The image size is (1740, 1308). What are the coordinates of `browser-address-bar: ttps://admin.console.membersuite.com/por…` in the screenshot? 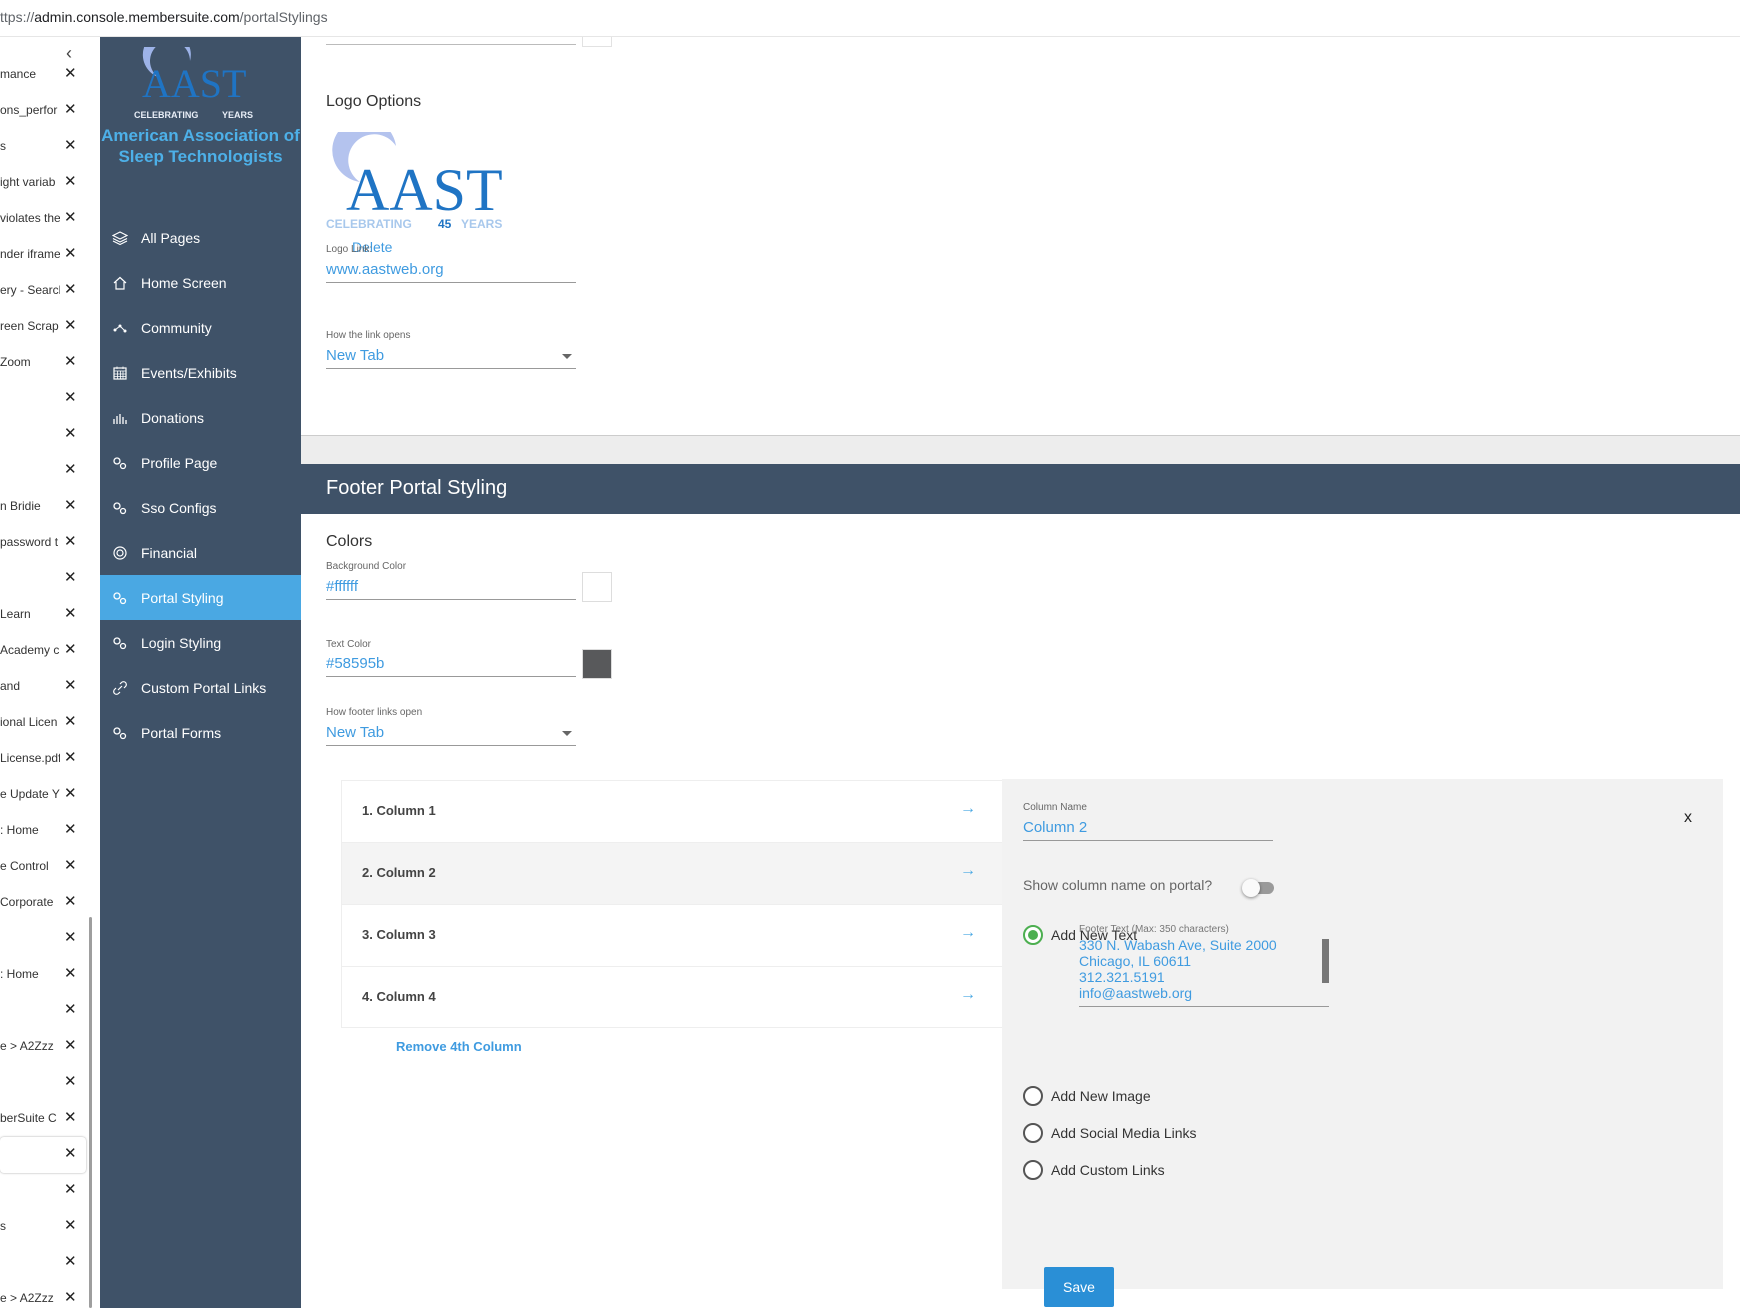 It's located at (870, 18).